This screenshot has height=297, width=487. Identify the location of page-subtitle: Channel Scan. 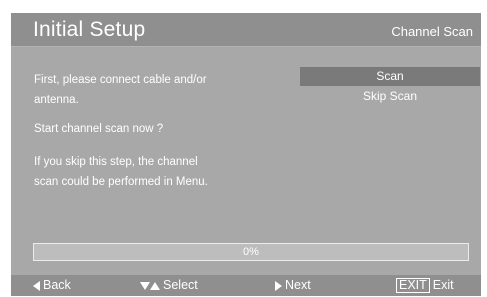
(432, 31).